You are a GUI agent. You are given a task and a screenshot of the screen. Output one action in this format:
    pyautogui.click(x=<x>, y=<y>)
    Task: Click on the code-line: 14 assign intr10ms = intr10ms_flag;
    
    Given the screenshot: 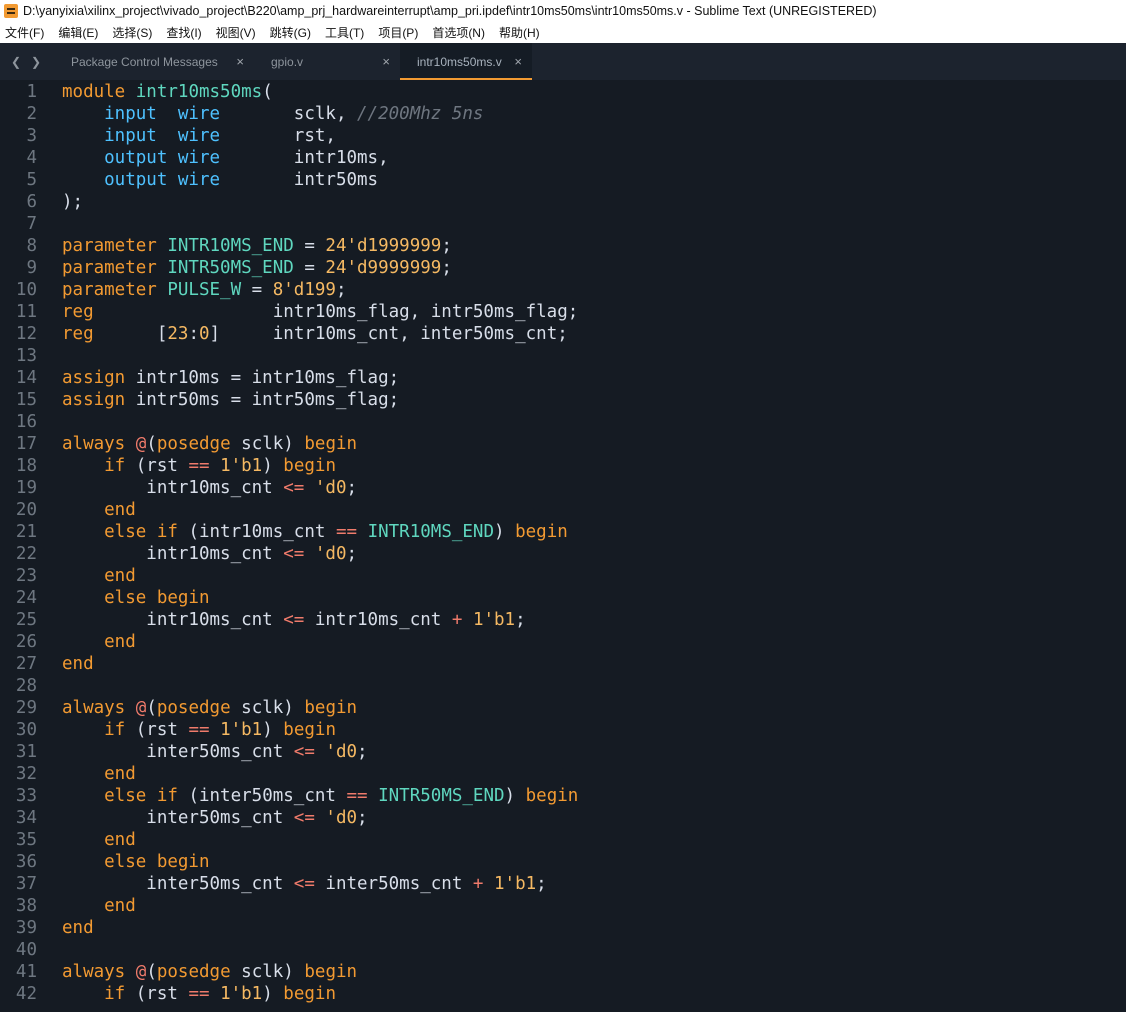 What is the action you would take?
    pyautogui.click(x=563, y=378)
    